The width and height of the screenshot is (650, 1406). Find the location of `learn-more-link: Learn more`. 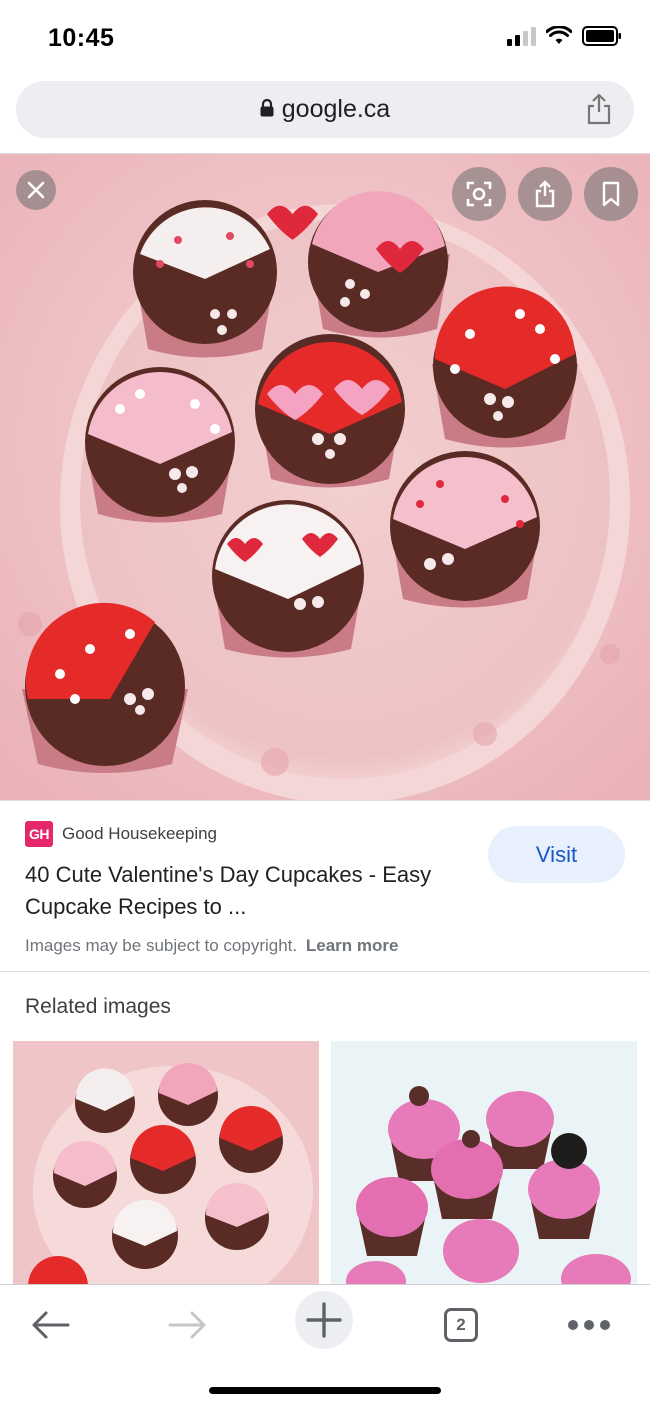

learn-more-link: Learn more is located at coordinates (352, 945).